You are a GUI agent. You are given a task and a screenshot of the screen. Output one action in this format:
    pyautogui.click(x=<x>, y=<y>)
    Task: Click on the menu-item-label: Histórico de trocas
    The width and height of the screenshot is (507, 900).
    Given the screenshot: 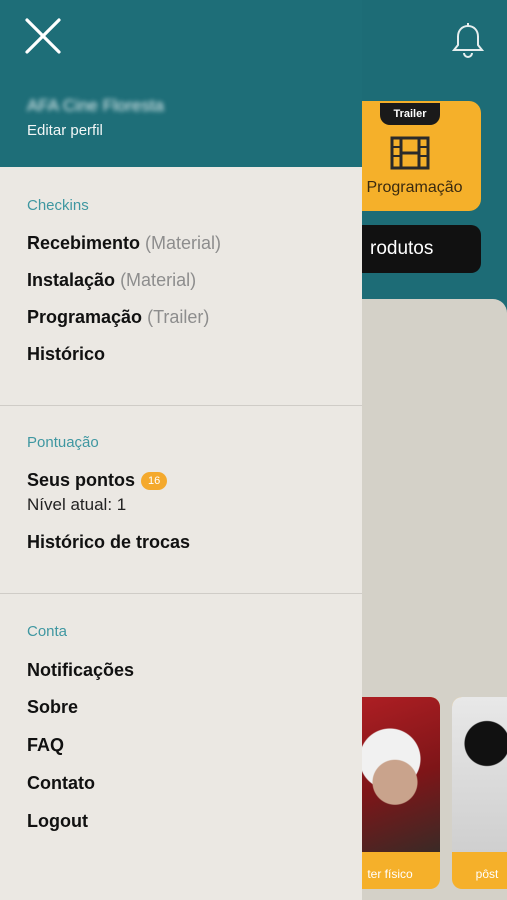 What is the action you would take?
    pyautogui.click(x=109, y=542)
    